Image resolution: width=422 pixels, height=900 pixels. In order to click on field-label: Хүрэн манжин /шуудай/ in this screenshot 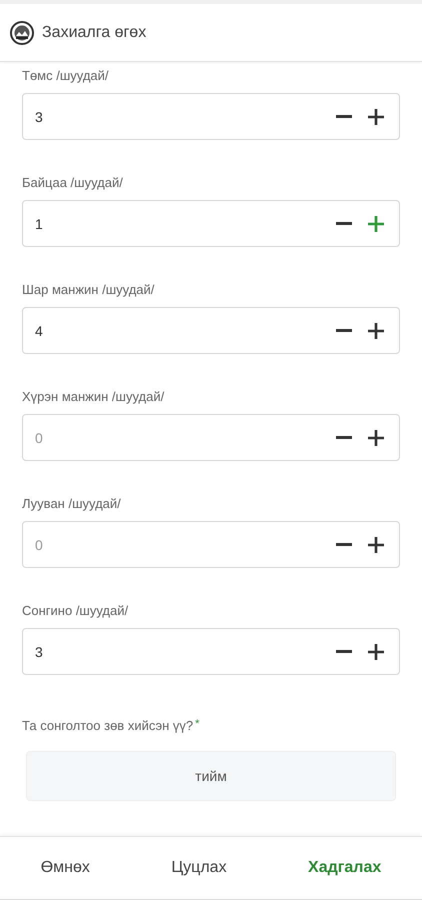, I will do `click(94, 396)`.